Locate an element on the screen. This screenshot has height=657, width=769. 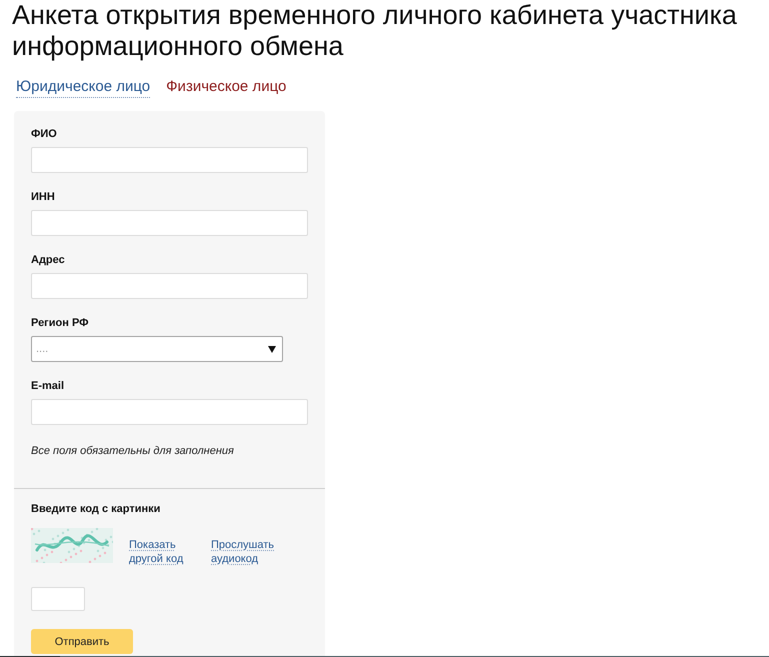
person-type-tab: Юридическое лицо is located at coordinates (83, 88).